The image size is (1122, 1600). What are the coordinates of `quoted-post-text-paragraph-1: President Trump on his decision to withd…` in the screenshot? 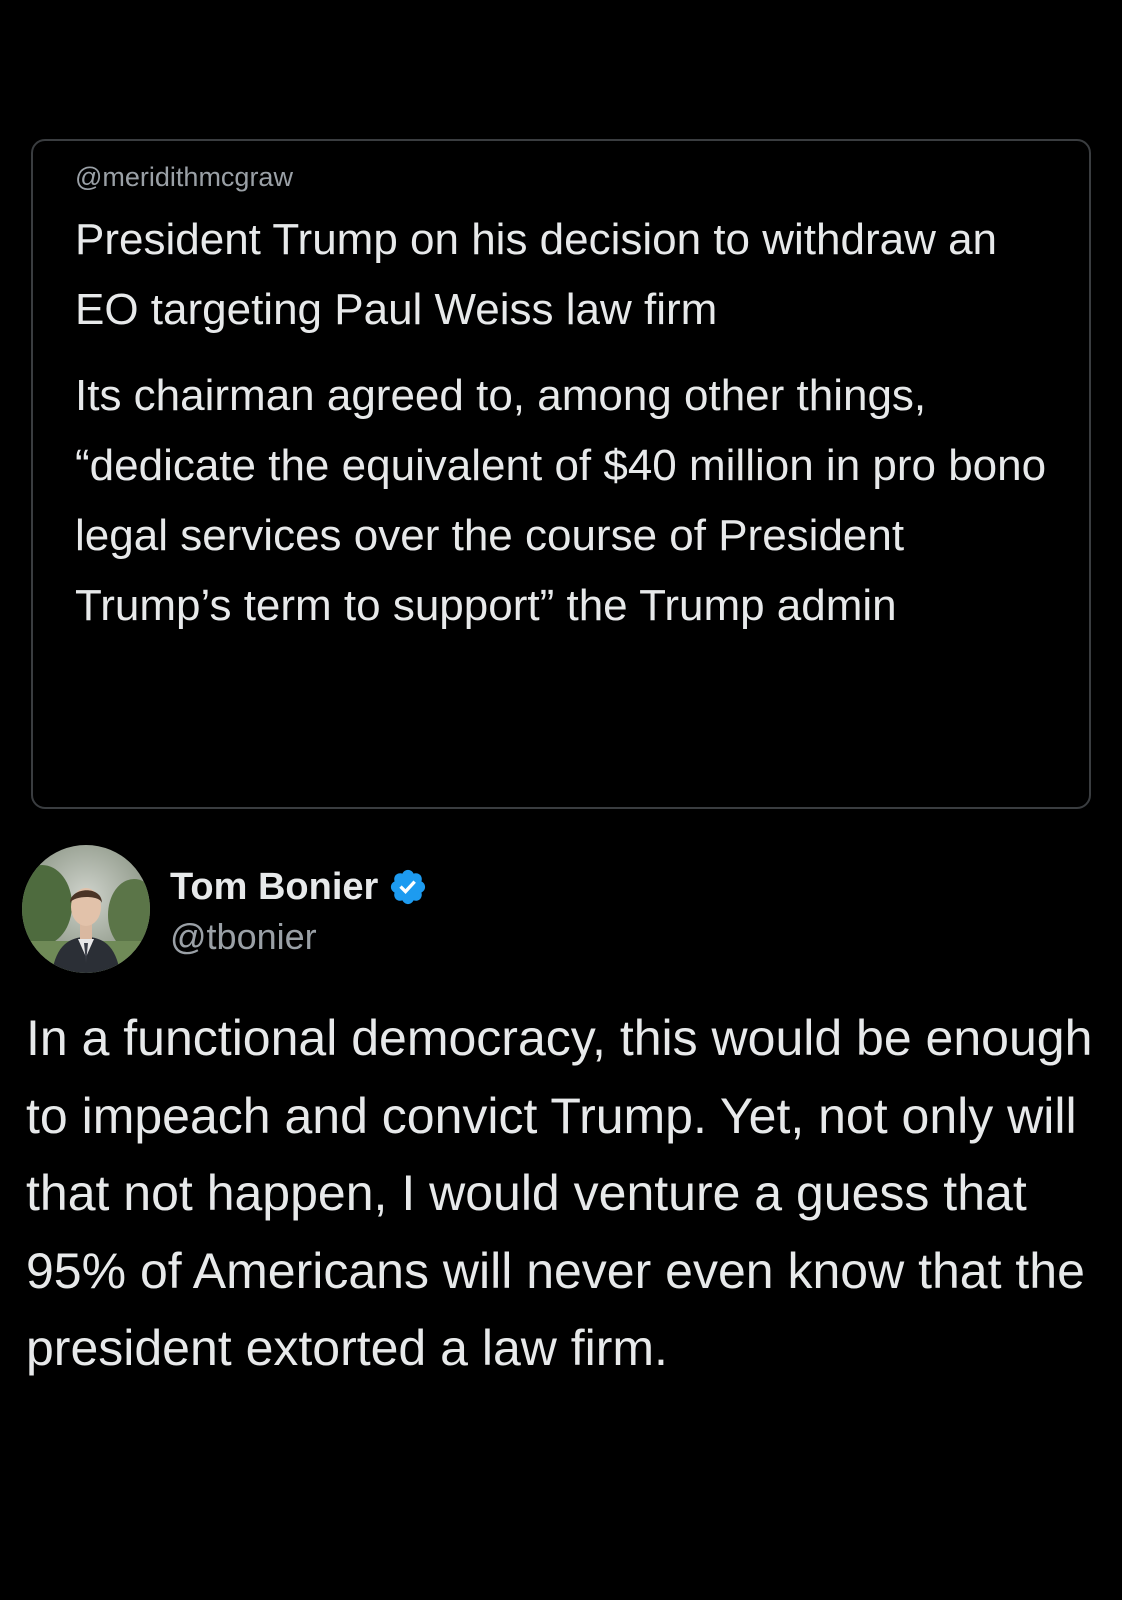 It's located at (536, 274).